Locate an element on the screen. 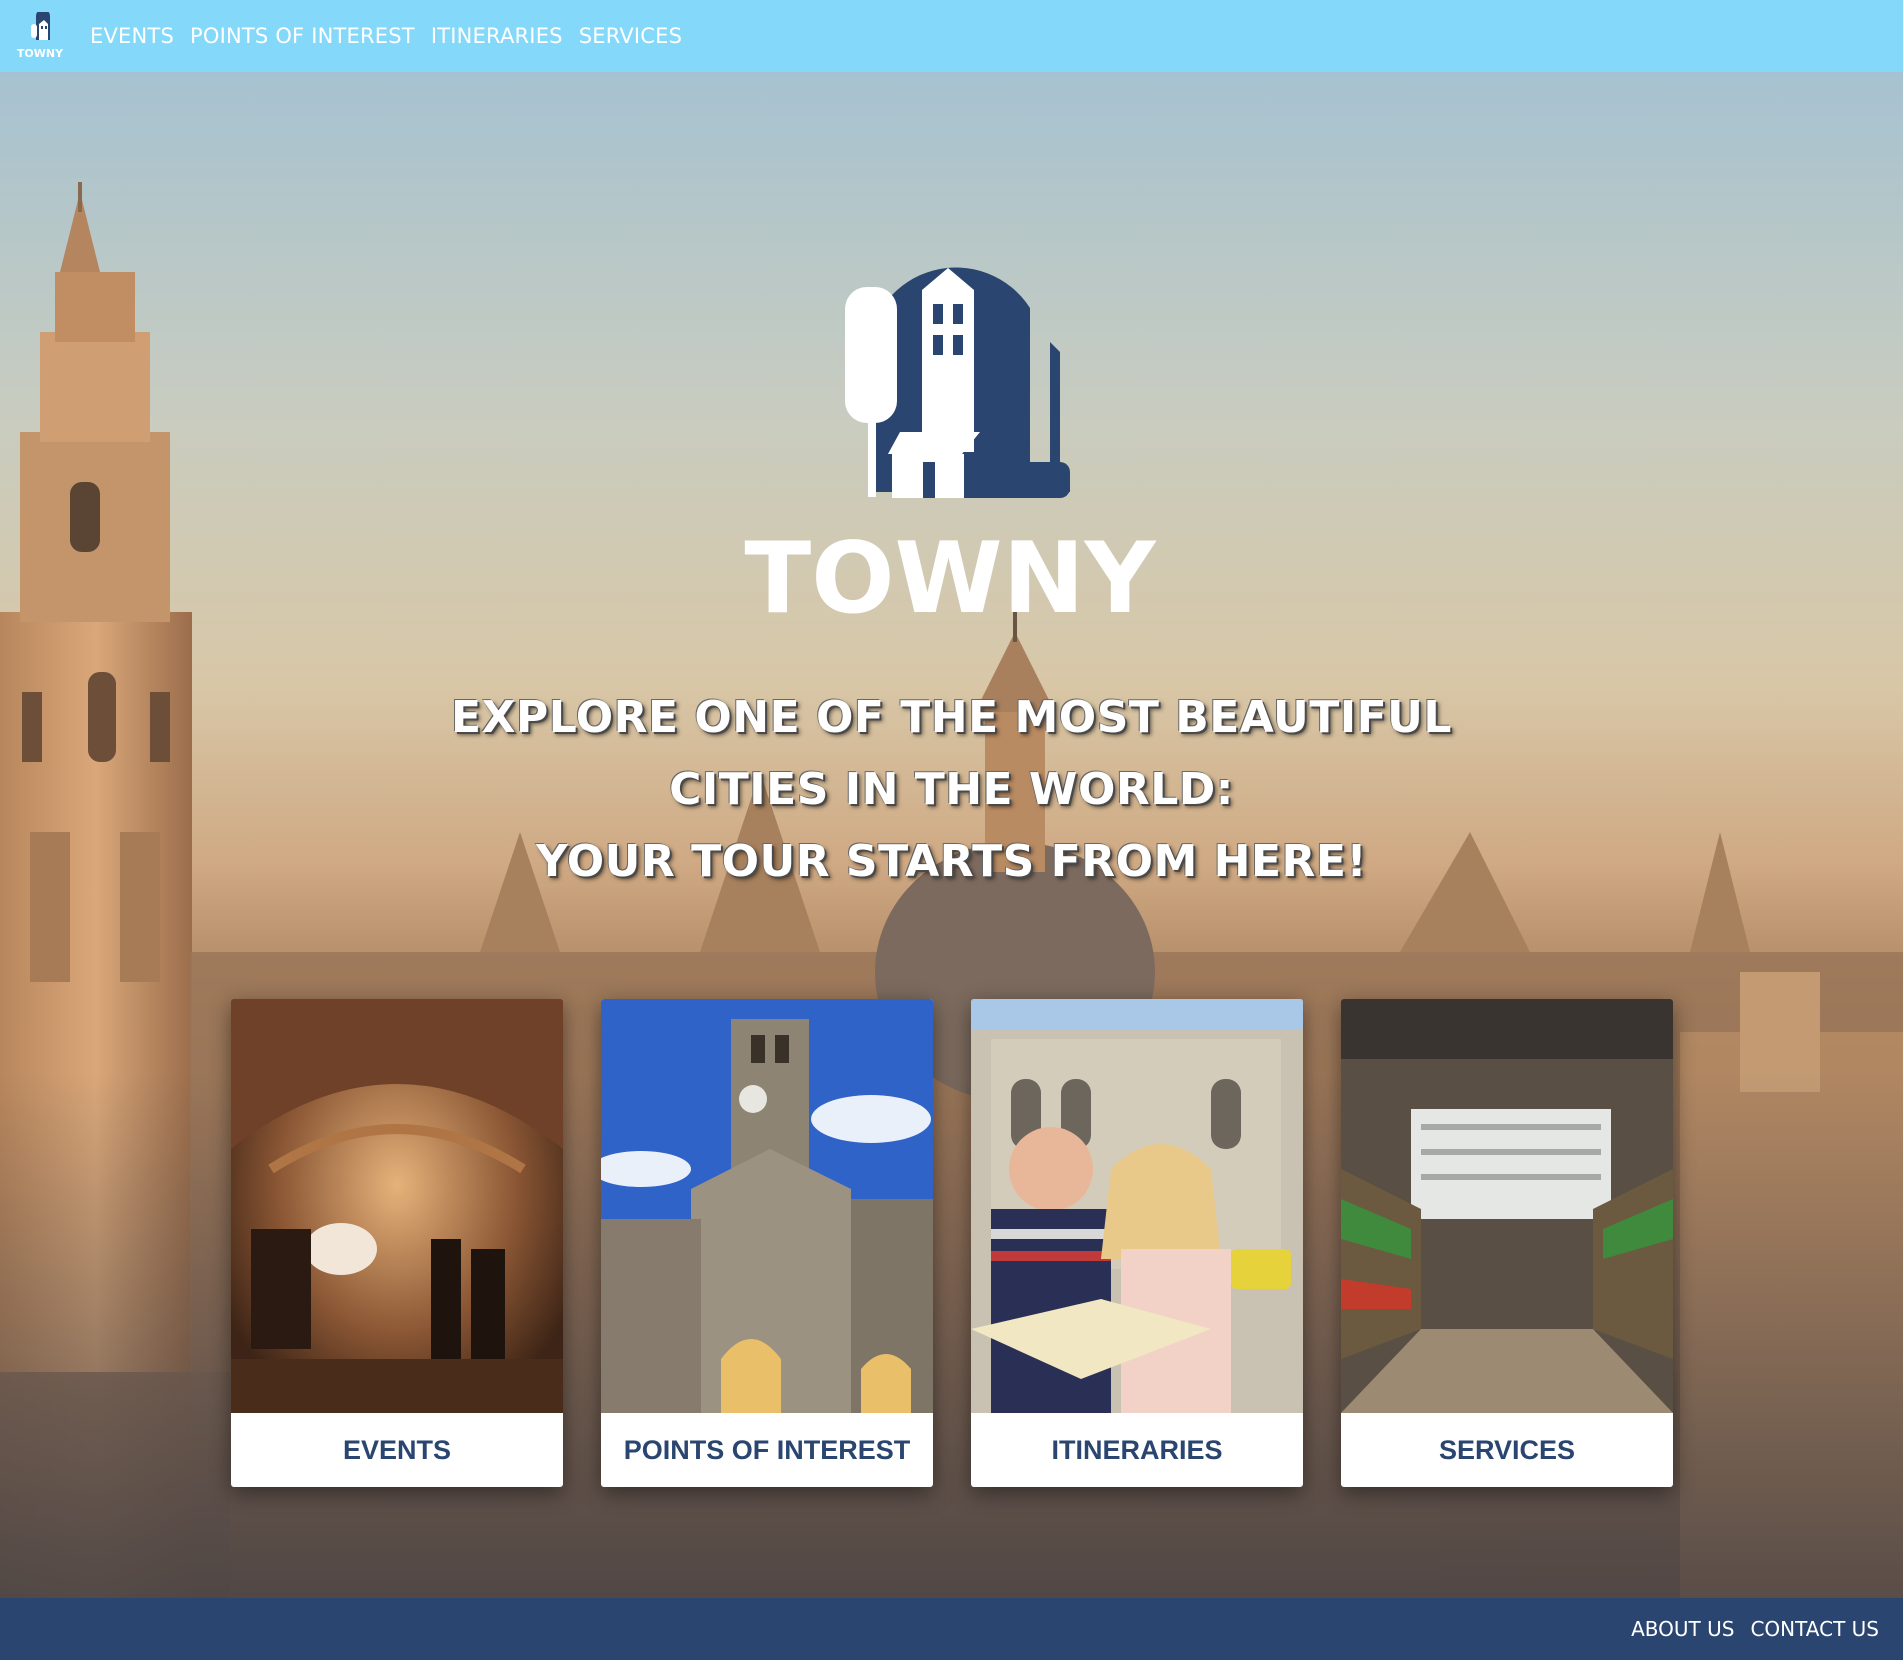  nav-itineraries-link: ITINERARIES is located at coordinates (497, 36).